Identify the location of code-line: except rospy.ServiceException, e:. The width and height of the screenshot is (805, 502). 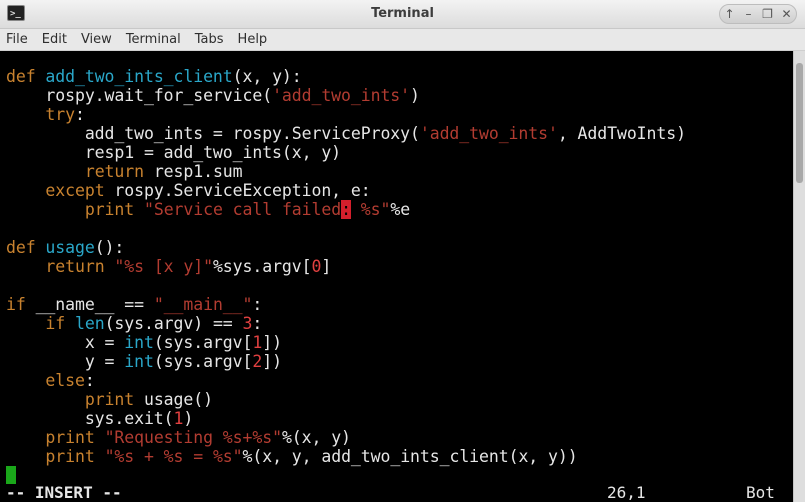
(346, 190).